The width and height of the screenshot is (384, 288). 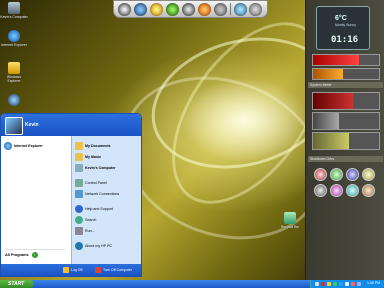 I want to click on chat-icon, so click(x=188, y=9).